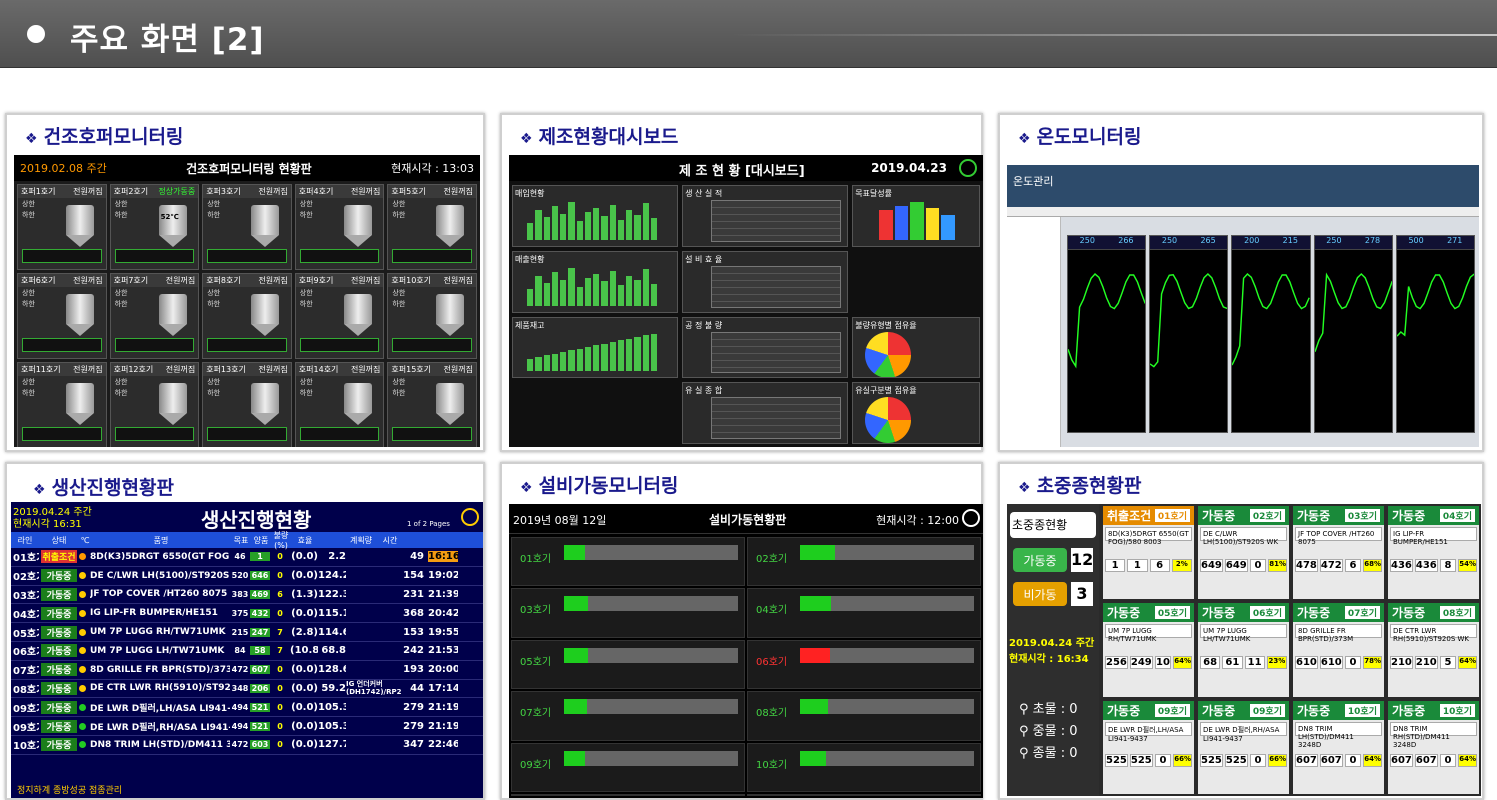 This screenshot has width=1497, height=800. Describe the element at coordinates (1126, 240) in the screenshot. I see `temp-value: 266` at that location.